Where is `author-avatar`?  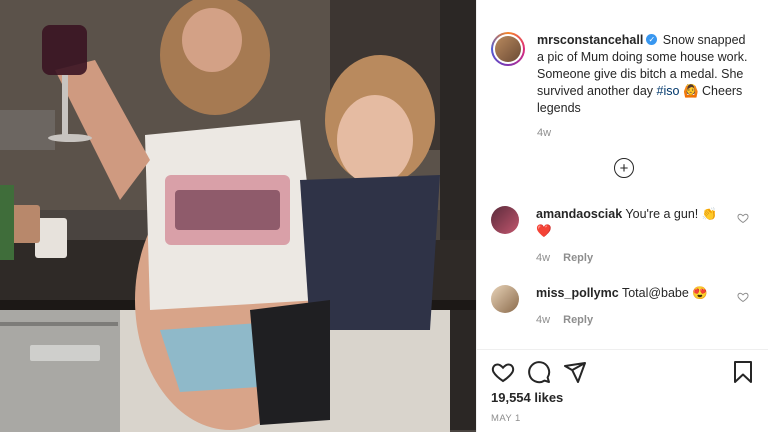 author-avatar is located at coordinates (508, 49).